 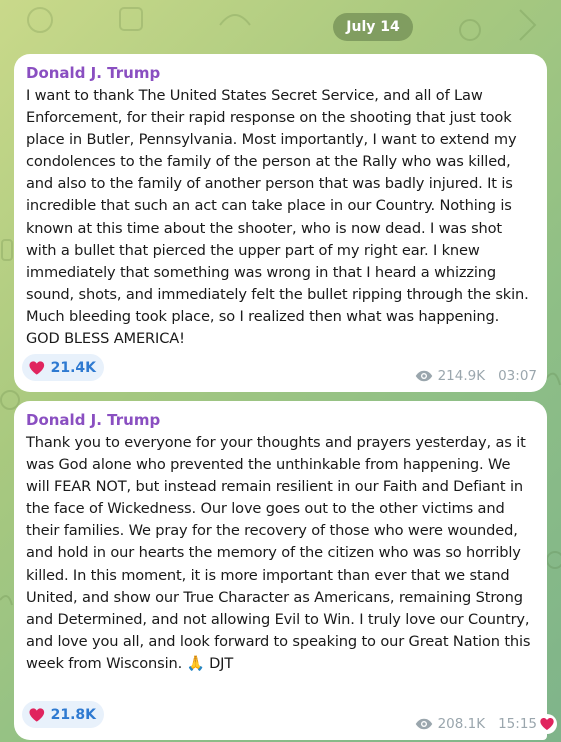 What do you see at coordinates (73, 367) in the screenshot?
I see `reaction-count: 21.4K` at bounding box center [73, 367].